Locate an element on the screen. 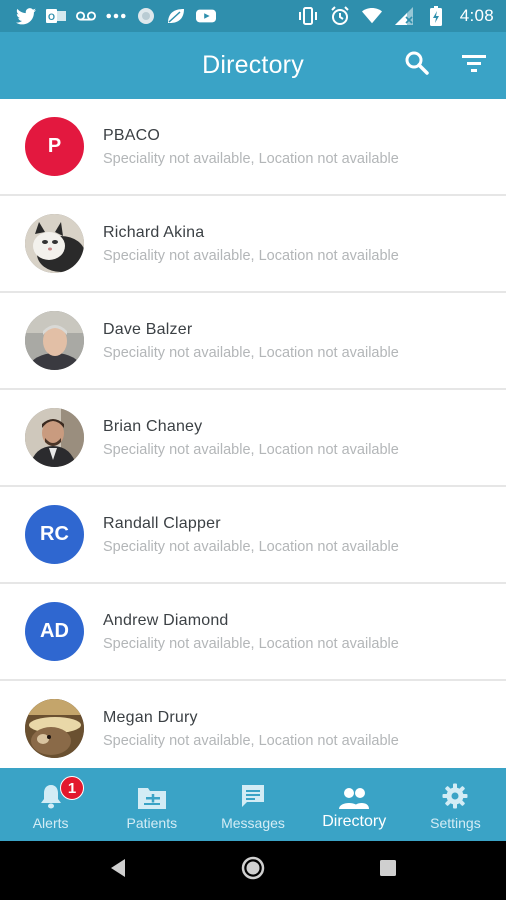 The image size is (506, 900). bell-icon is located at coordinates (51, 794).